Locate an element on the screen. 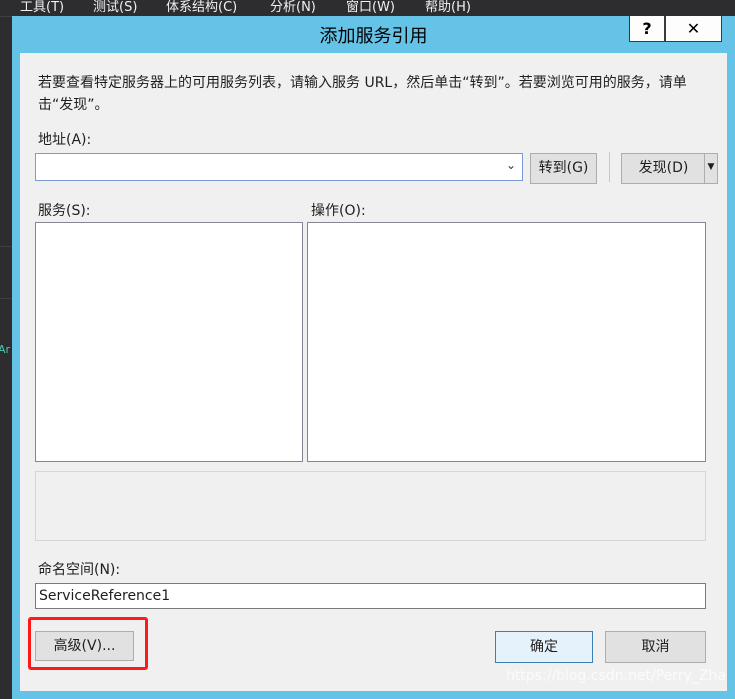 Image resolution: width=735 pixels, height=699 pixels. dialog-title: 添加服务引用 is located at coordinates (373, 36).